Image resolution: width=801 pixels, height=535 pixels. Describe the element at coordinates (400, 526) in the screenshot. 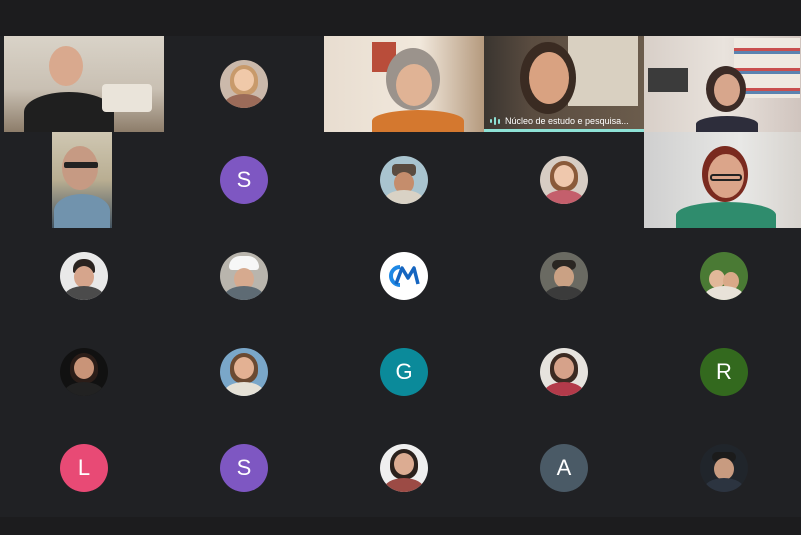

I see `bottom-bar` at that location.